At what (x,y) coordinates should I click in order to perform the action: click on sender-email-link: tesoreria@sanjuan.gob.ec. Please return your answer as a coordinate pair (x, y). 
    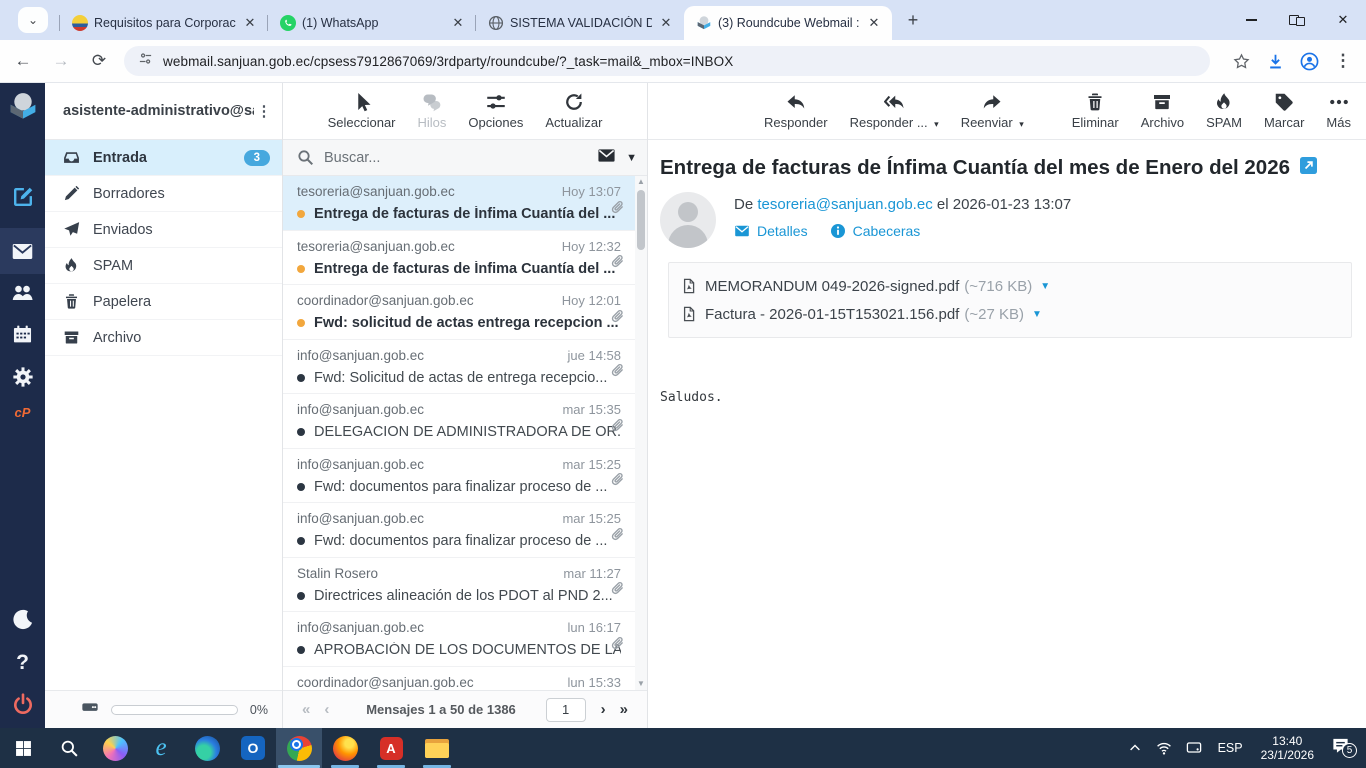
    Looking at the image, I should click on (844, 204).